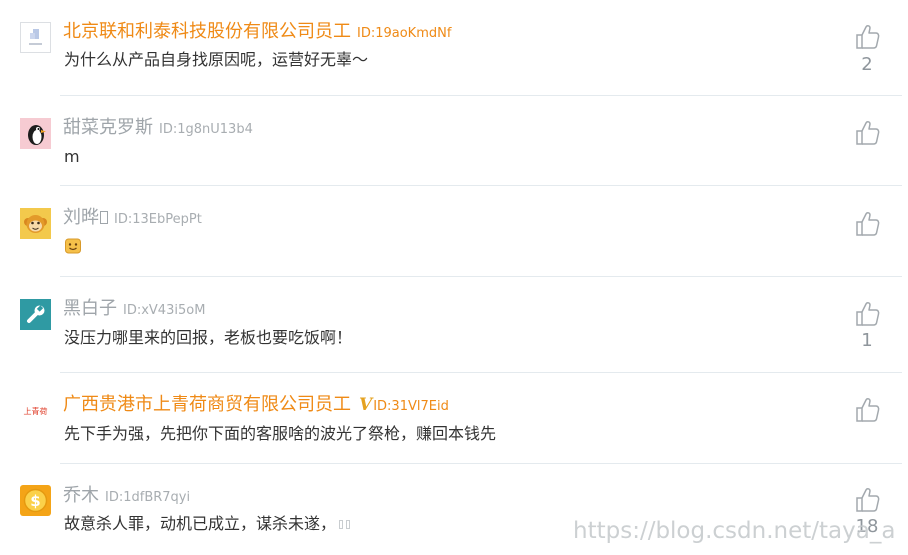 The image size is (908, 555). I want to click on user-id: ID:13EbPepPt, so click(158, 219).